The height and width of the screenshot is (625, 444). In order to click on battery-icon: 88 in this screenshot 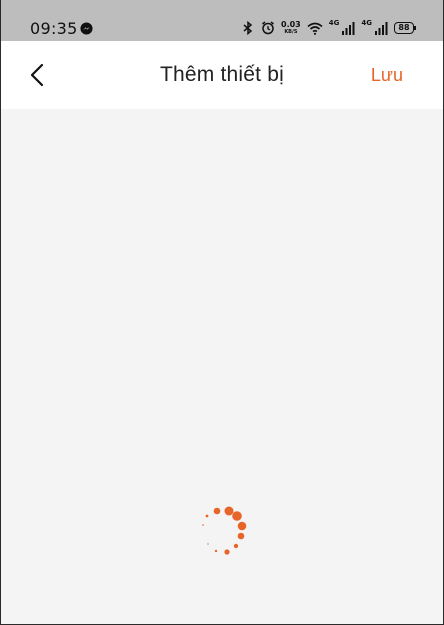, I will do `click(405, 28)`.